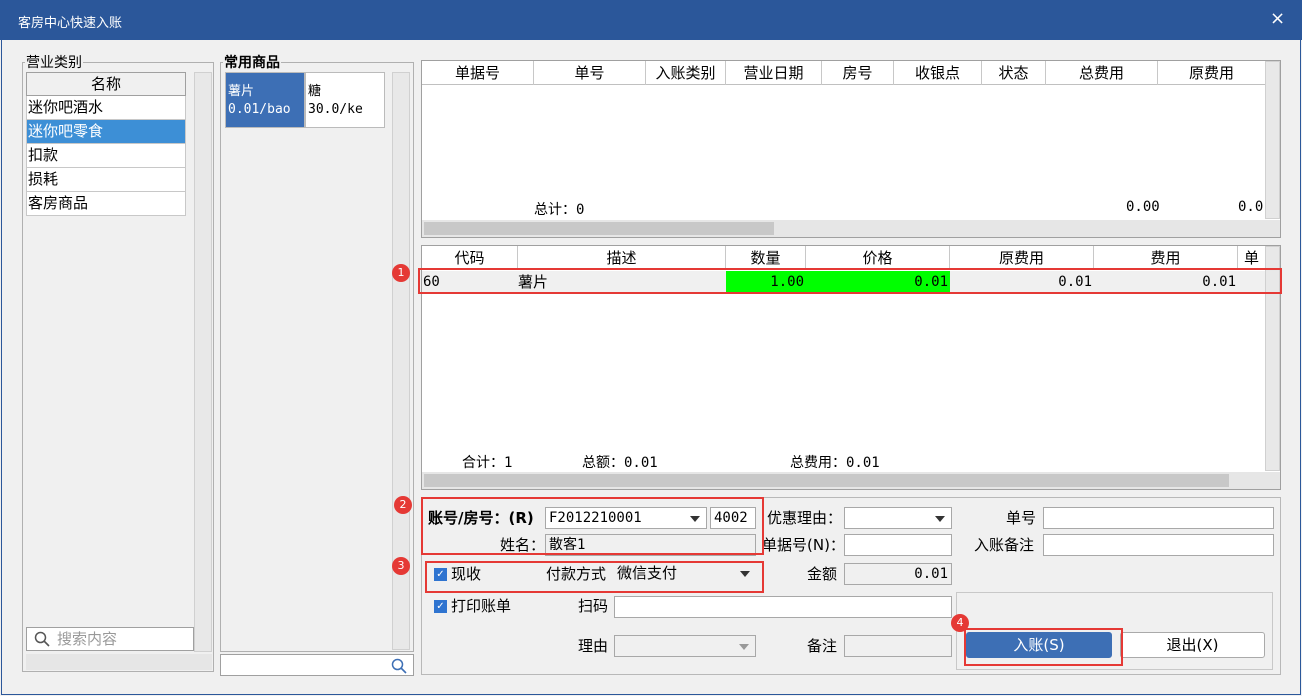 This screenshot has height=696, width=1302. I want to click on title-bar: 客房中心快速入账 ×, so click(651, 20).